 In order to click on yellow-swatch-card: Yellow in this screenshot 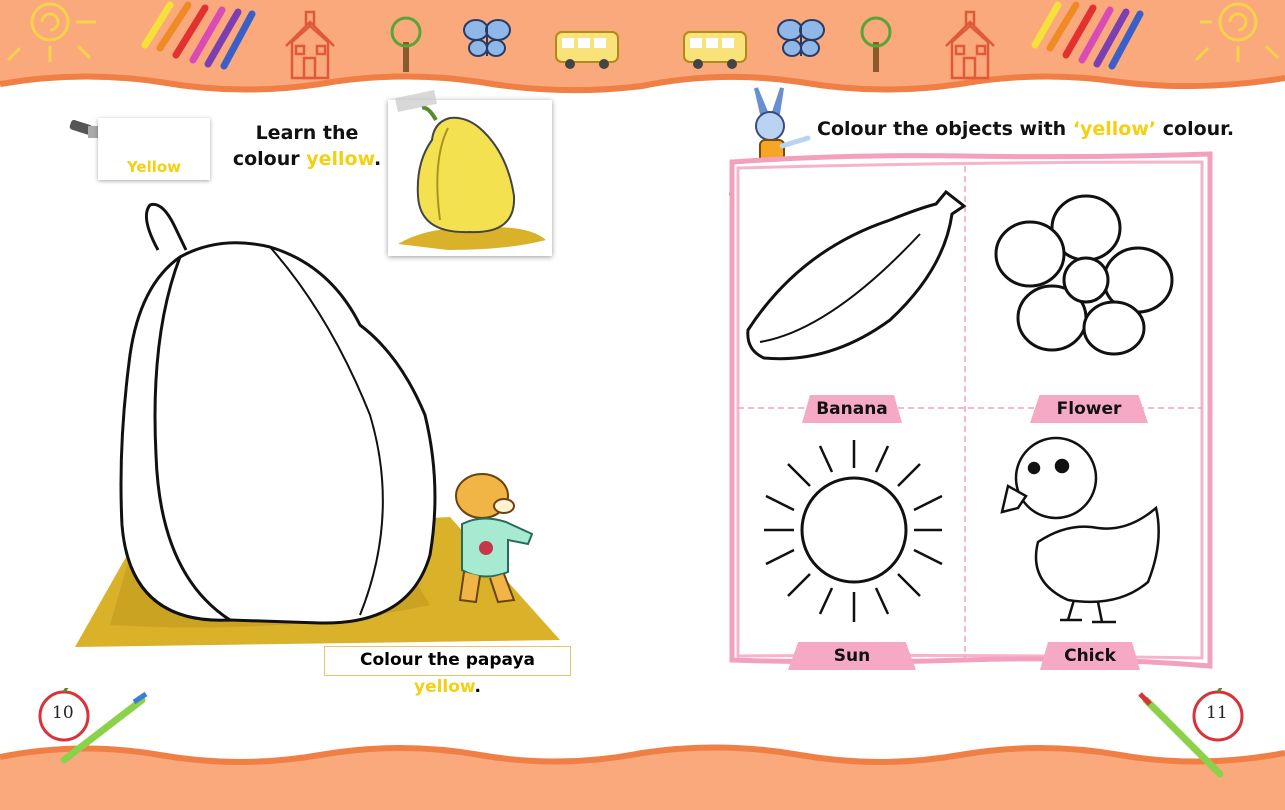, I will do `click(154, 149)`.